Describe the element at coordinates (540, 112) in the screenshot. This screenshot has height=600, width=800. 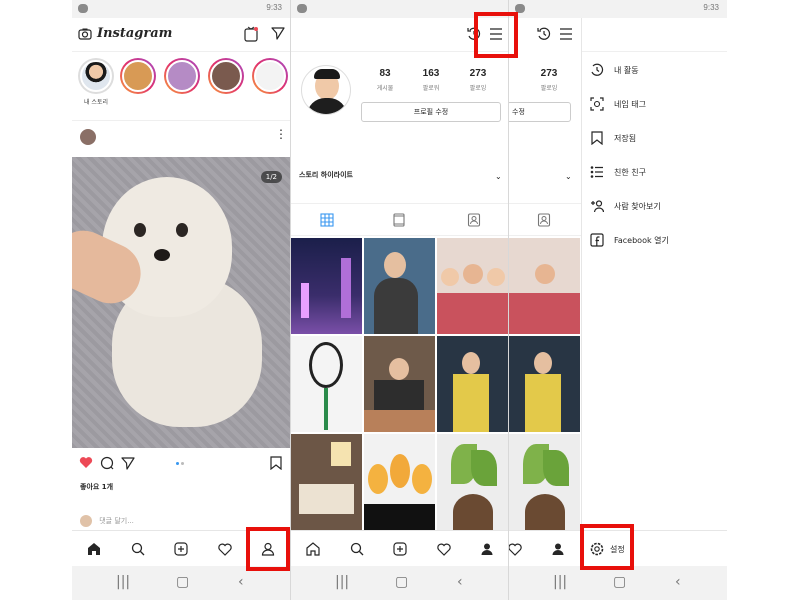
I see `edit-profile-button: 수정` at that location.